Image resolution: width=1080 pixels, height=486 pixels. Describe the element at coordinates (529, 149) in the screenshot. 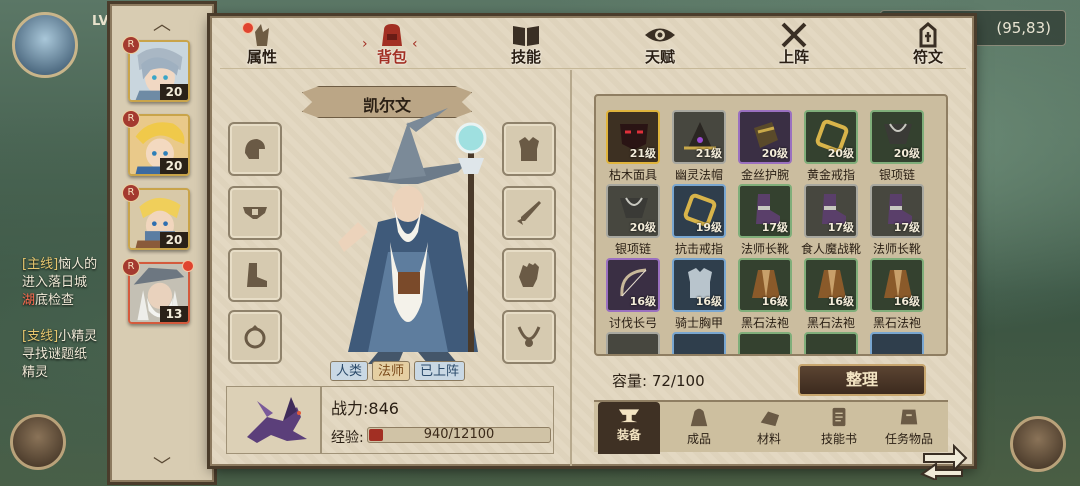

I see `armor-slot` at that location.